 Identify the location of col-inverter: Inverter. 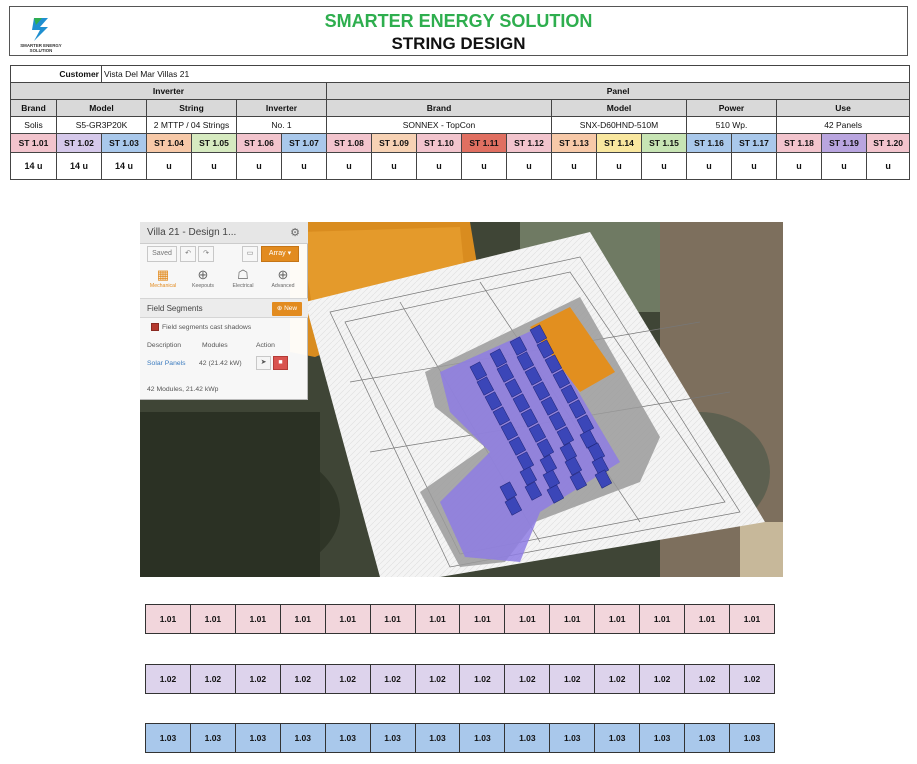
(281, 108).